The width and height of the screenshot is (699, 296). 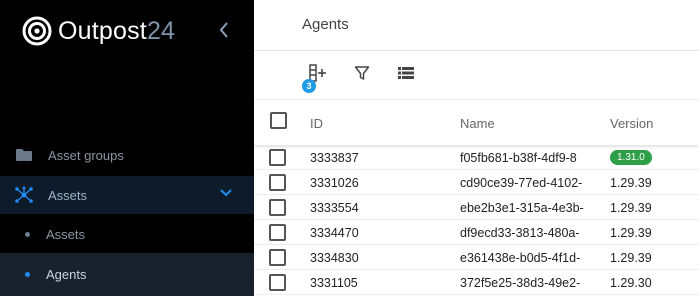 I want to click on column-header-name: Name, so click(x=477, y=123).